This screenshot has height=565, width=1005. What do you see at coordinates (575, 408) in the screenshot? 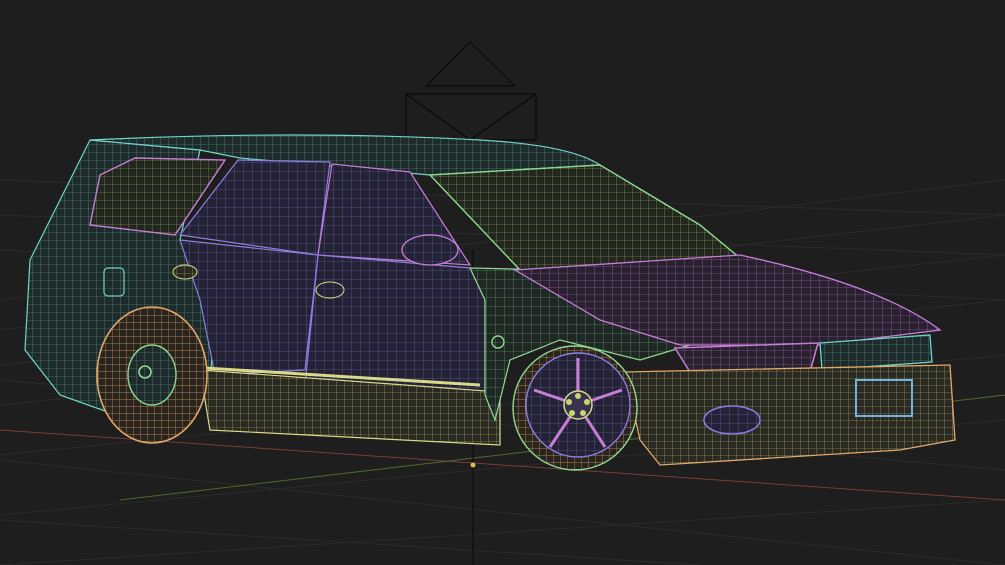
I see `front-wheel` at bounding box center [575, 408].